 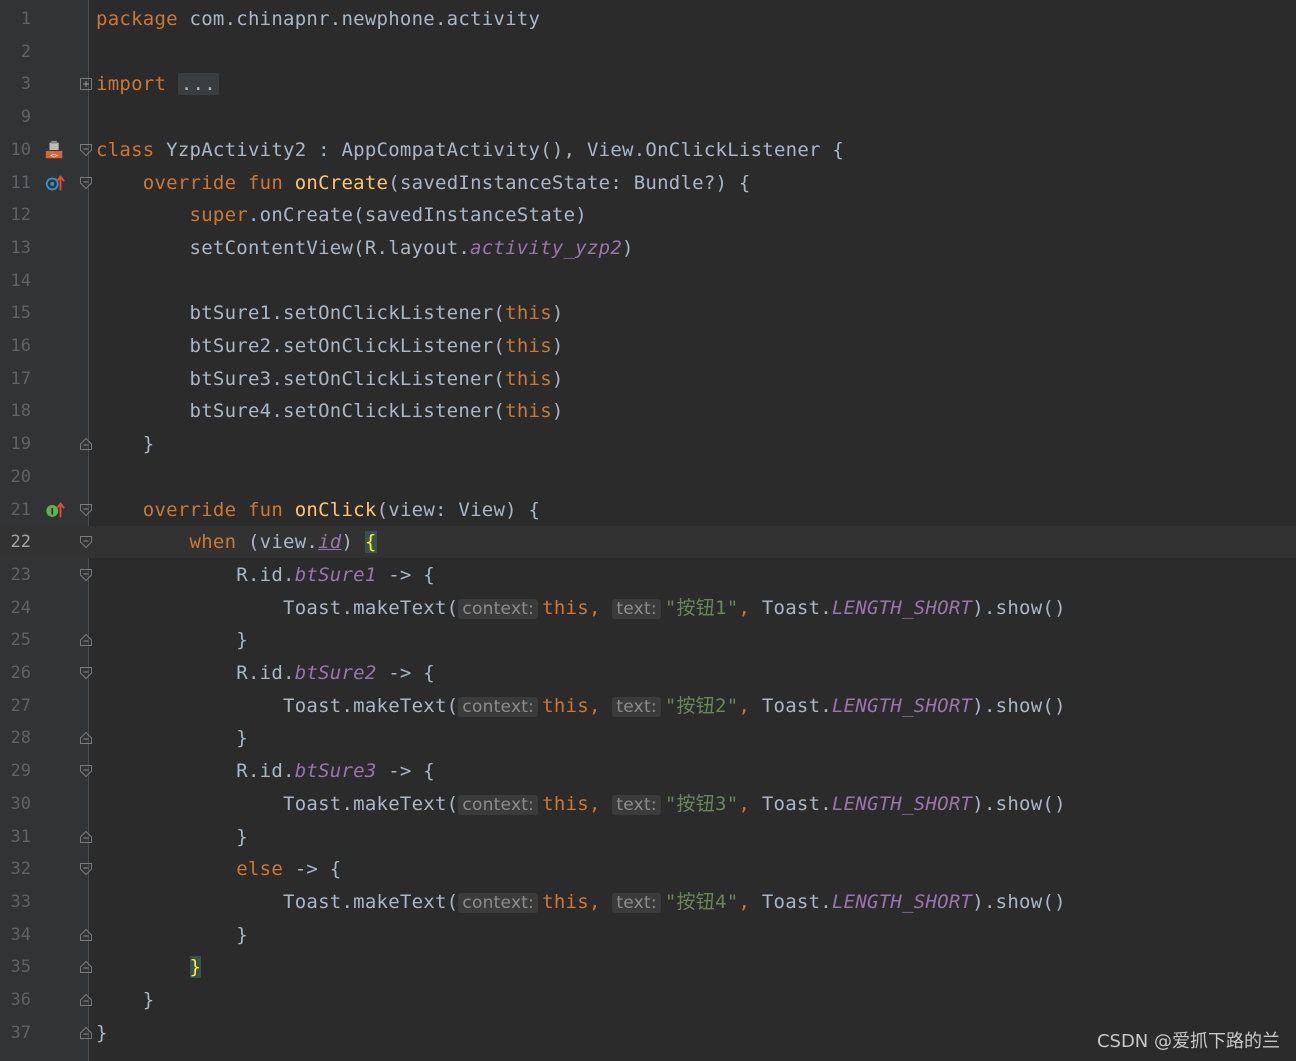 I want to click on code-text: btSure2.setOnClickListener(this), so click(x=330, y=346).